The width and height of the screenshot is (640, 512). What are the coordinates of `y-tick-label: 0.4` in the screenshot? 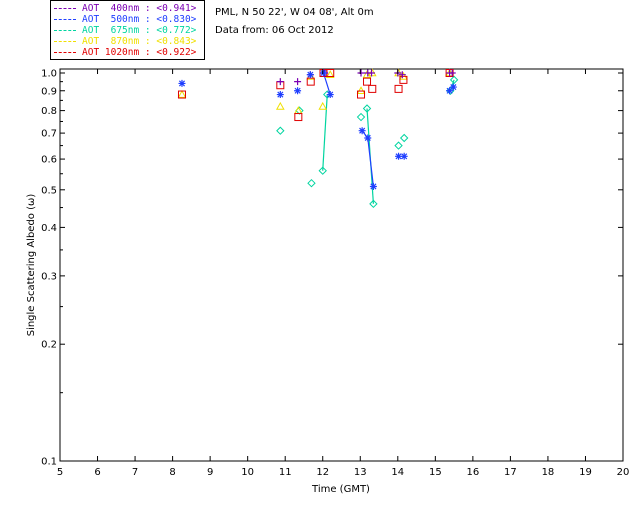 It's located at (49, 228).